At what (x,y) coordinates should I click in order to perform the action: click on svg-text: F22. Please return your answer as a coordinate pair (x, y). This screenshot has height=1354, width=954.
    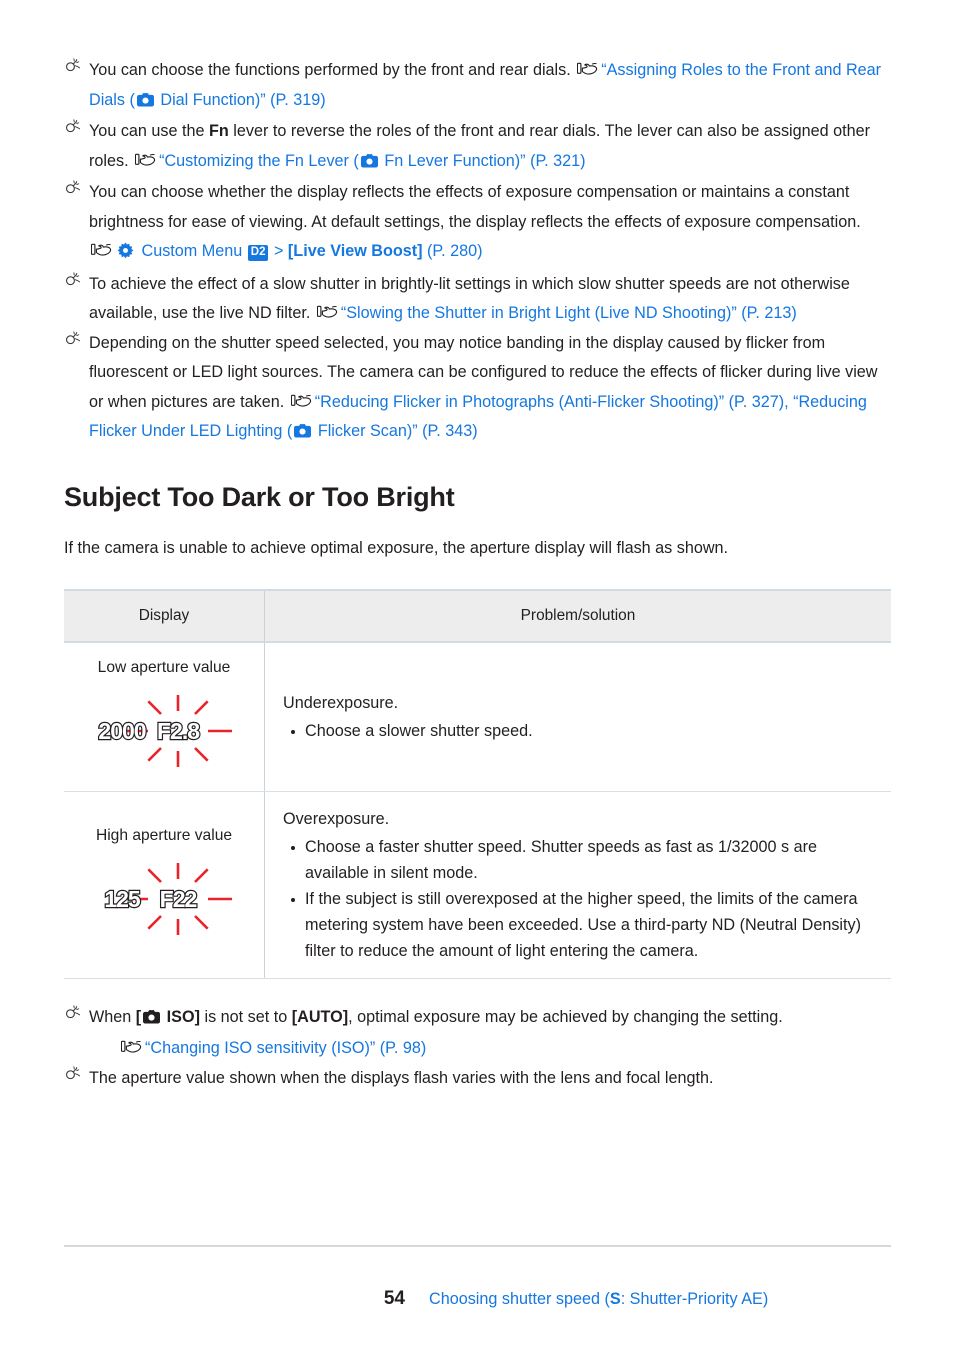
    Looking at the image, I should click on (178, 899).